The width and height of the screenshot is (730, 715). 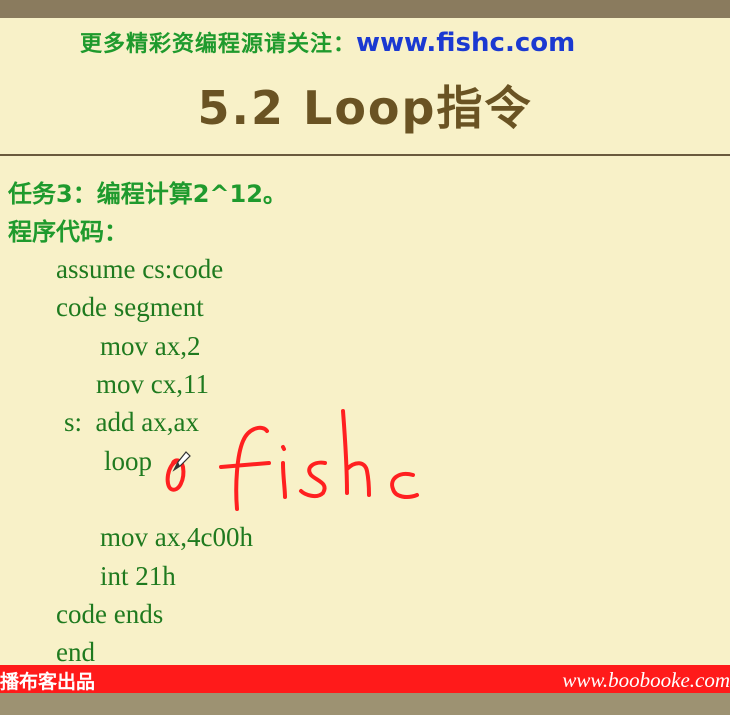 I want to click on promo-url: www.fishc.com, so click(x=465, y=43).